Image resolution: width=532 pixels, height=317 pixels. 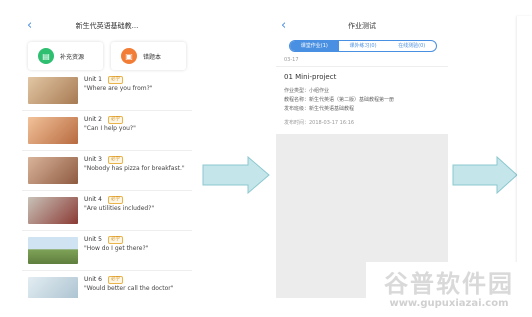 I want to click on unit-name: Unit 3, so click(x=93, y=159).